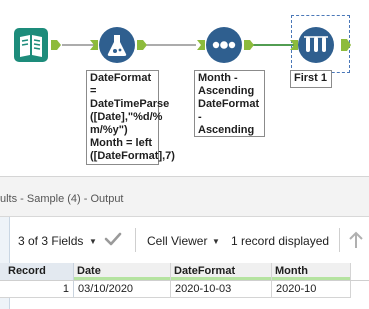  I want to click on column-header-label: DateFormat, so click(205, 271).